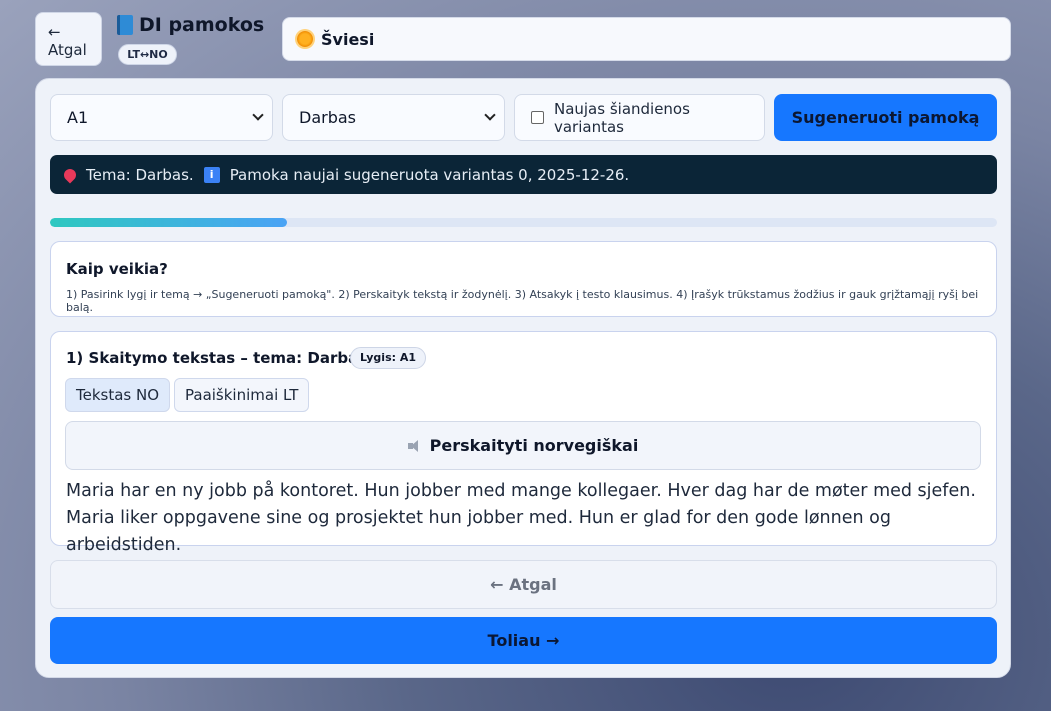  Describe the element at coordinates (327, 117) in the screenshot. I see `topic-select-value: Darbas` at that location.